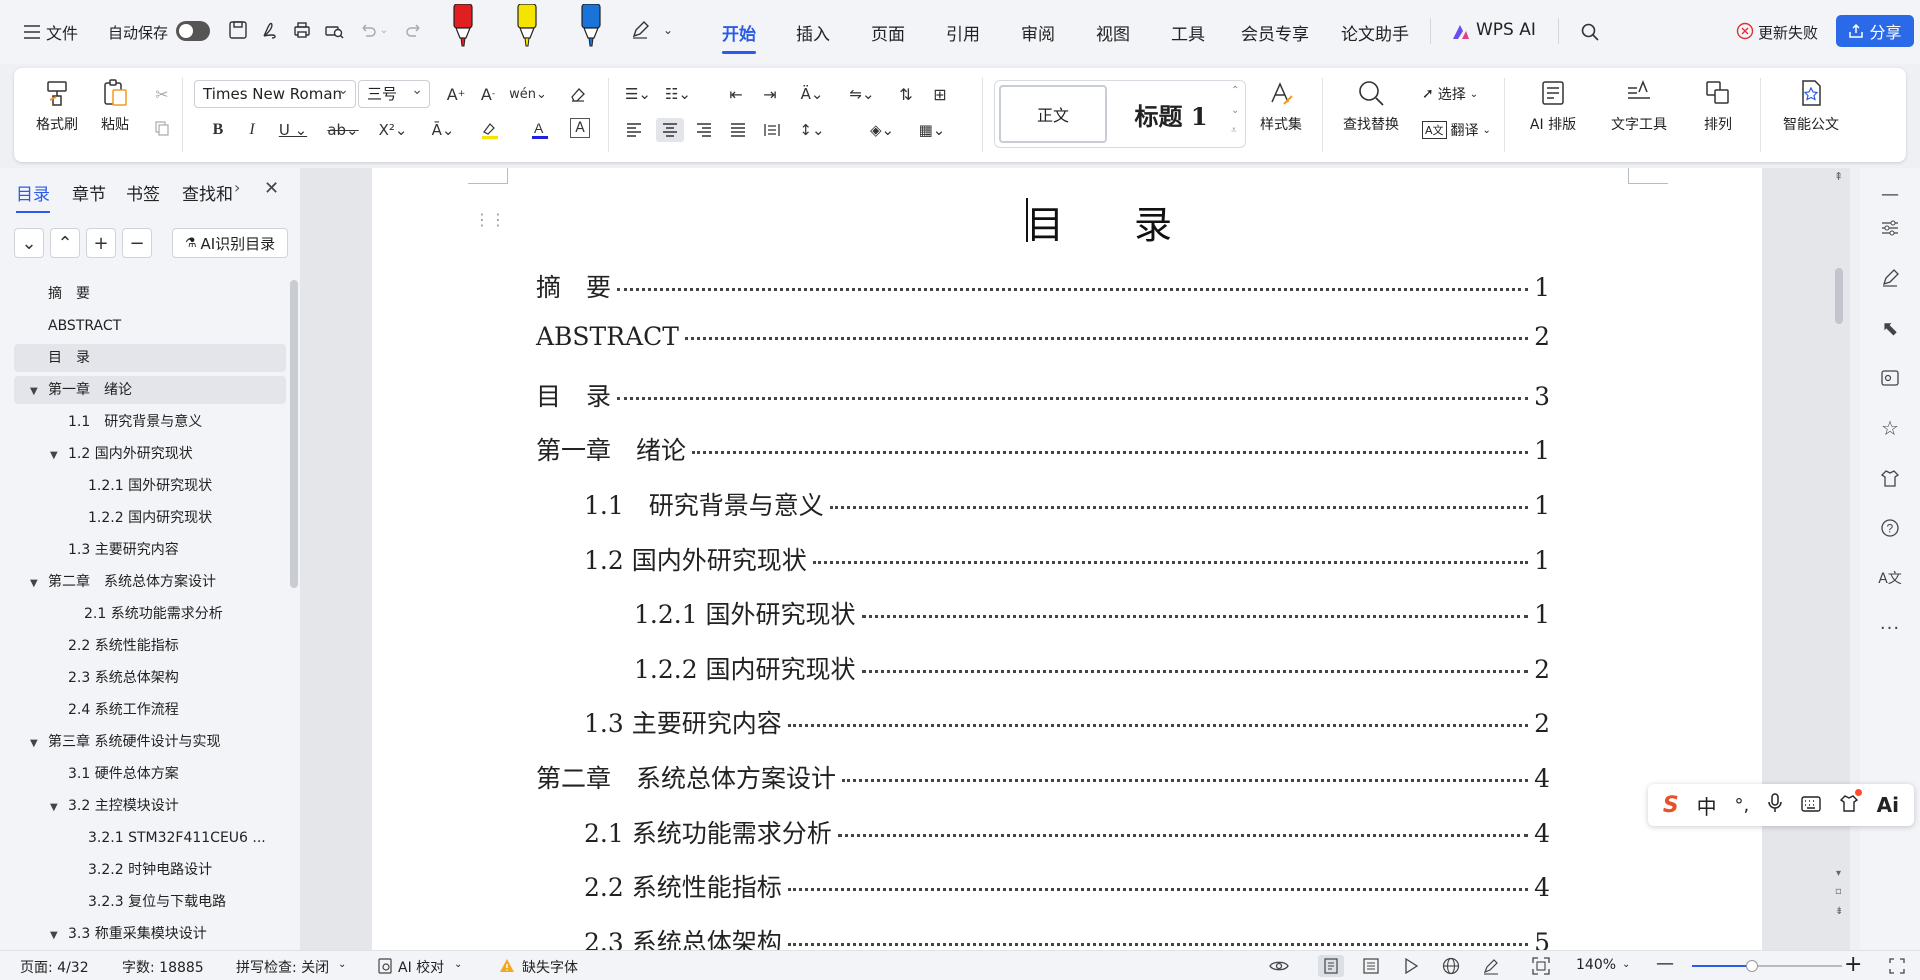 The height and width of the screenshot is (980, 1920). Describe the element at coordinates (1853, 964) in the screenshot. I see `zoom-in-icon: +` at that location.